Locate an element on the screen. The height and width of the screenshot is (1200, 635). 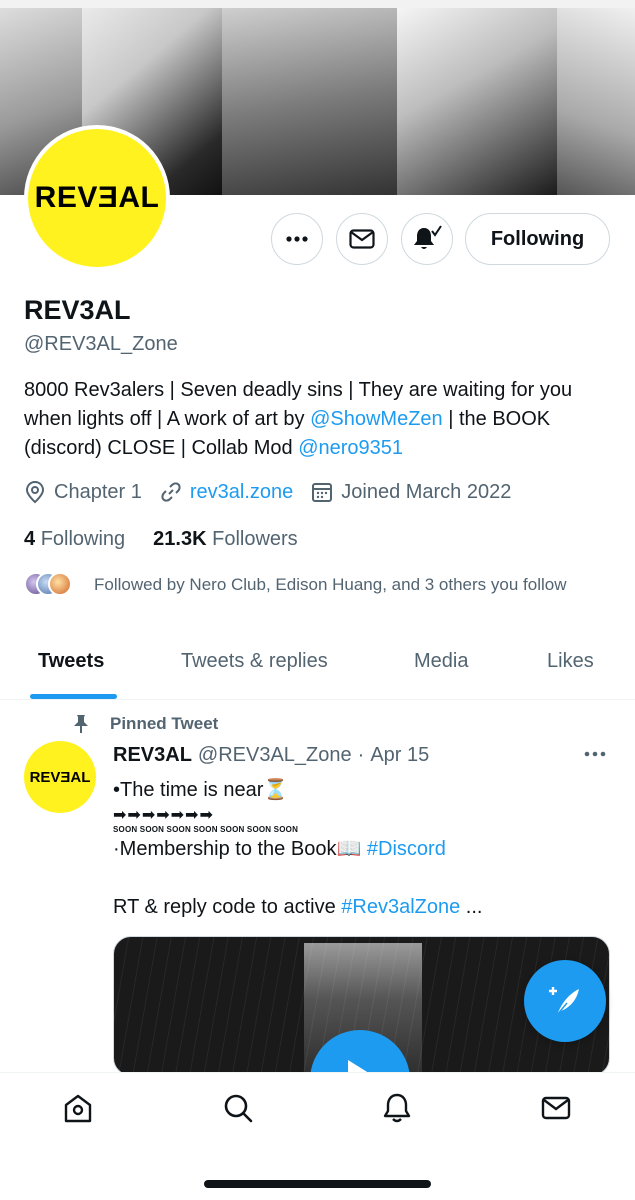
bell-check-icon is located at coordinates (428, 237).